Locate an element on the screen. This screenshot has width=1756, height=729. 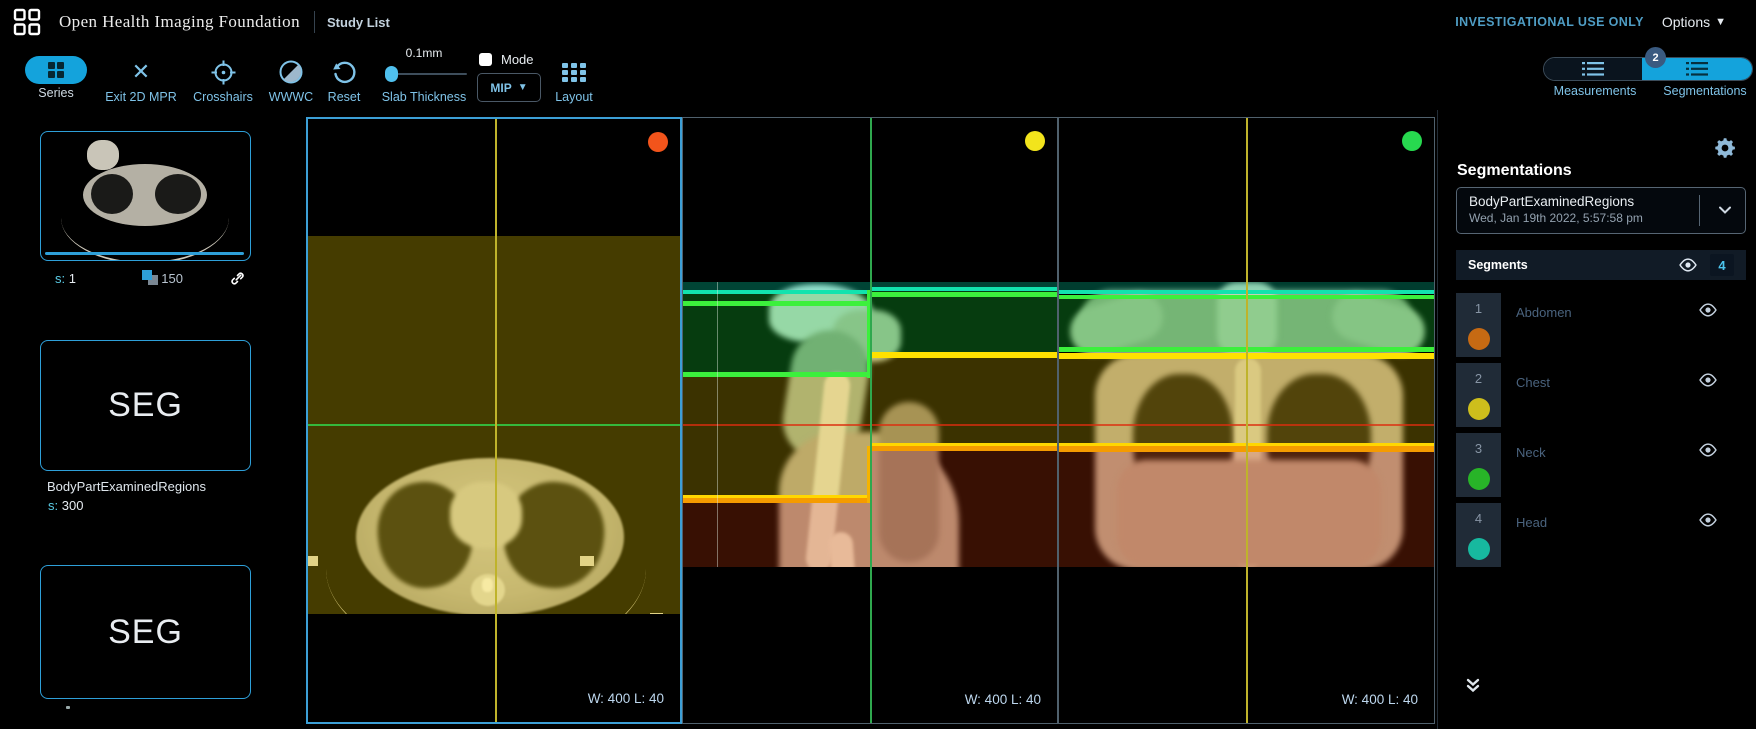
segment-row-neck: 3 Neck is located at coordinates (1601, 465).